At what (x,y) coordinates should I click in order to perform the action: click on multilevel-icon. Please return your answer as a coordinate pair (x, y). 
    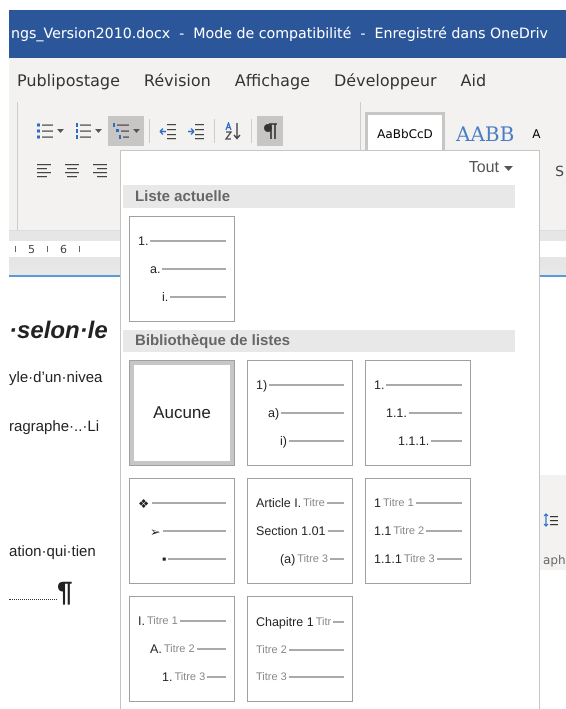
    Looking at the image, I should click on (121, 131).